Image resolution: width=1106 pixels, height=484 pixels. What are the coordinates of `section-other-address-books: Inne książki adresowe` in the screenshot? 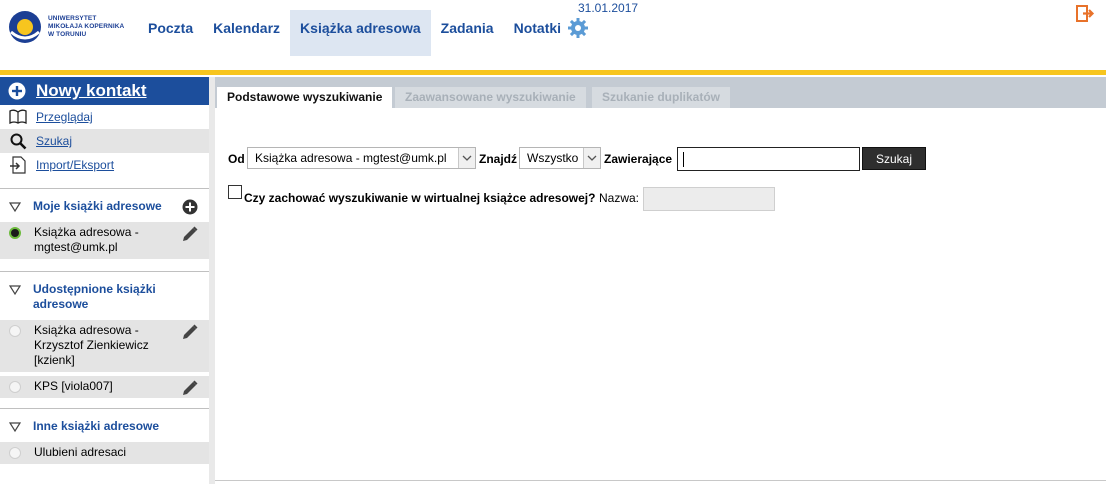 It's located at (104, 425).